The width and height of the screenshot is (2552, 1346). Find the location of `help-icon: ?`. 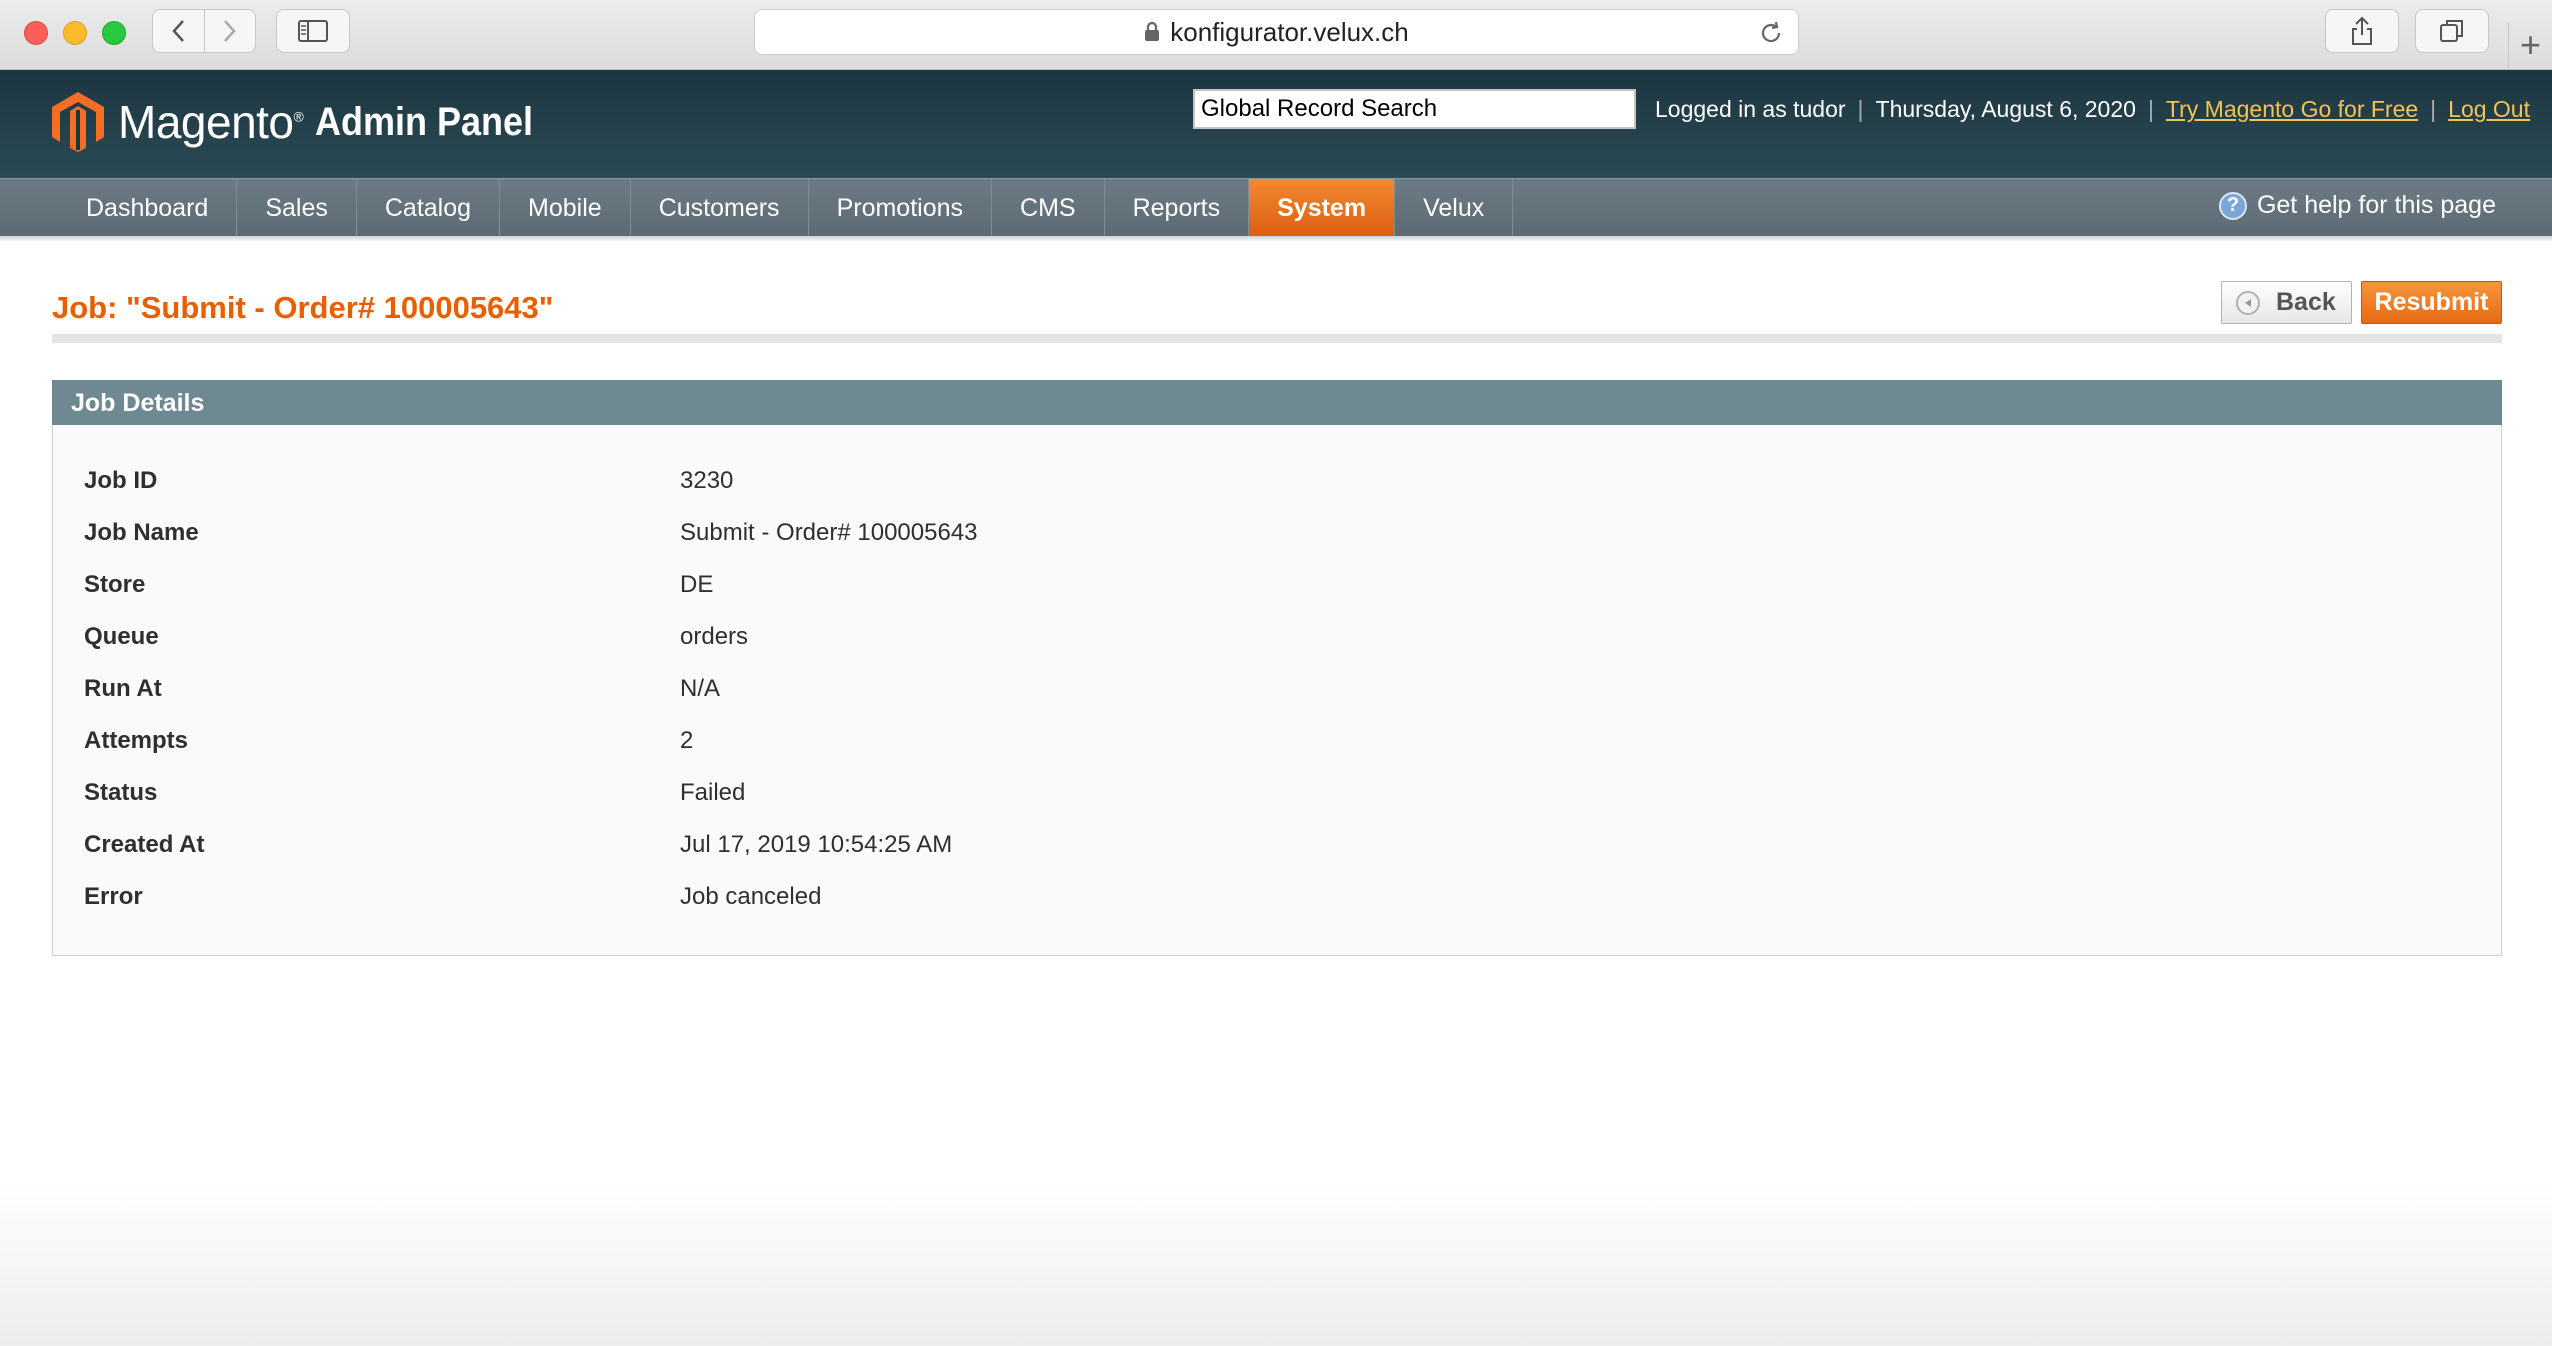

help-icon: ? is located at coordinates (2232, 205).